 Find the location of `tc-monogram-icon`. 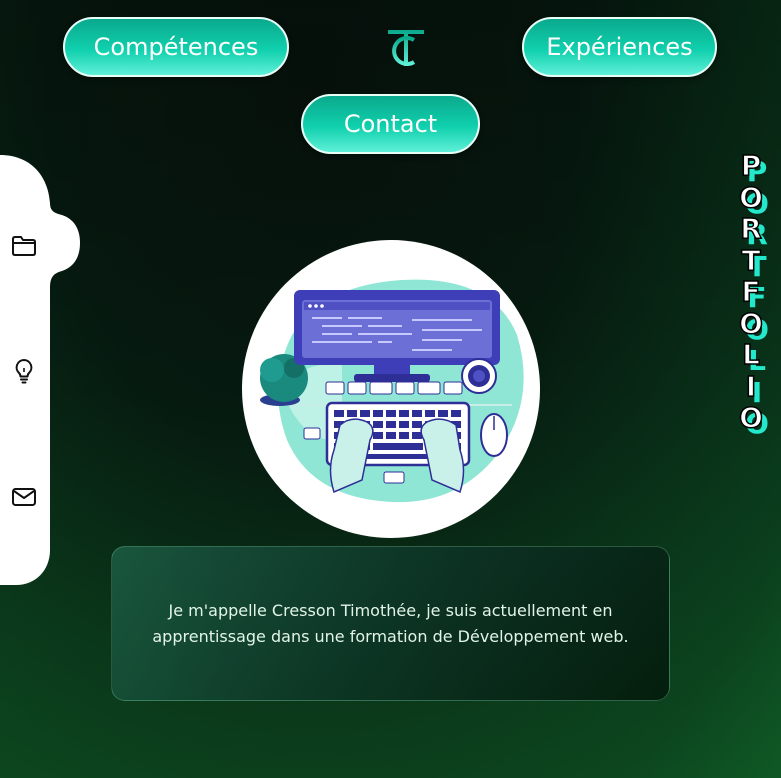

tc-monogram-icon is located at coordinates (406, 48).